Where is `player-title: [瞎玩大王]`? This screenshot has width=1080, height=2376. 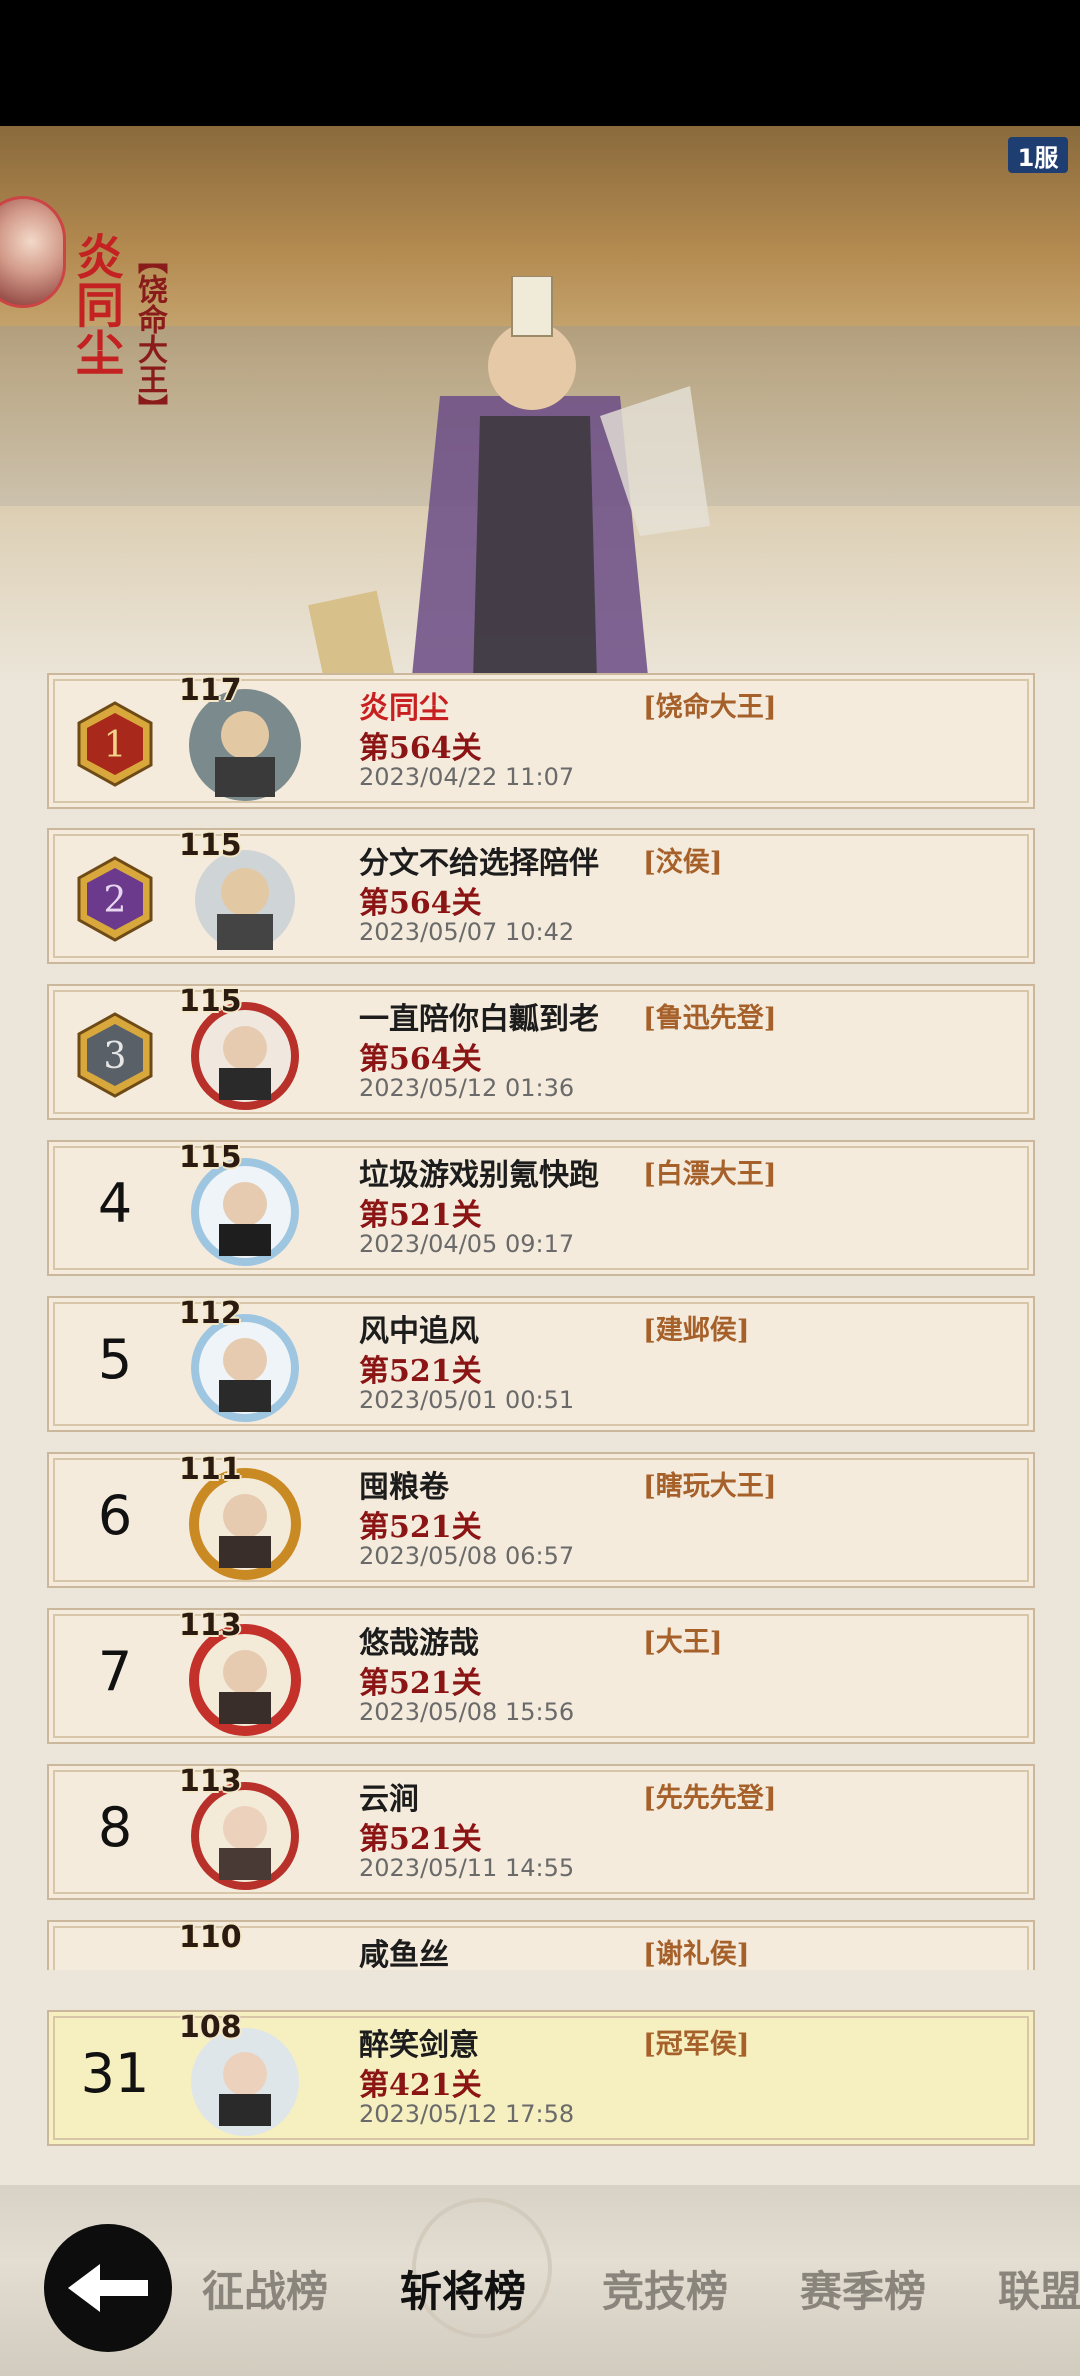 player-title: [瞎玩大王] is located at coordinates (710, 1486).